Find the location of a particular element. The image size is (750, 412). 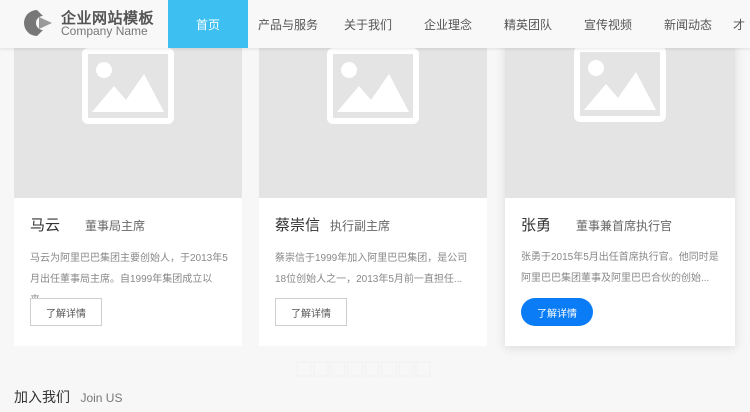

section-subtitle: Join US is located at coordinates (101, 398).